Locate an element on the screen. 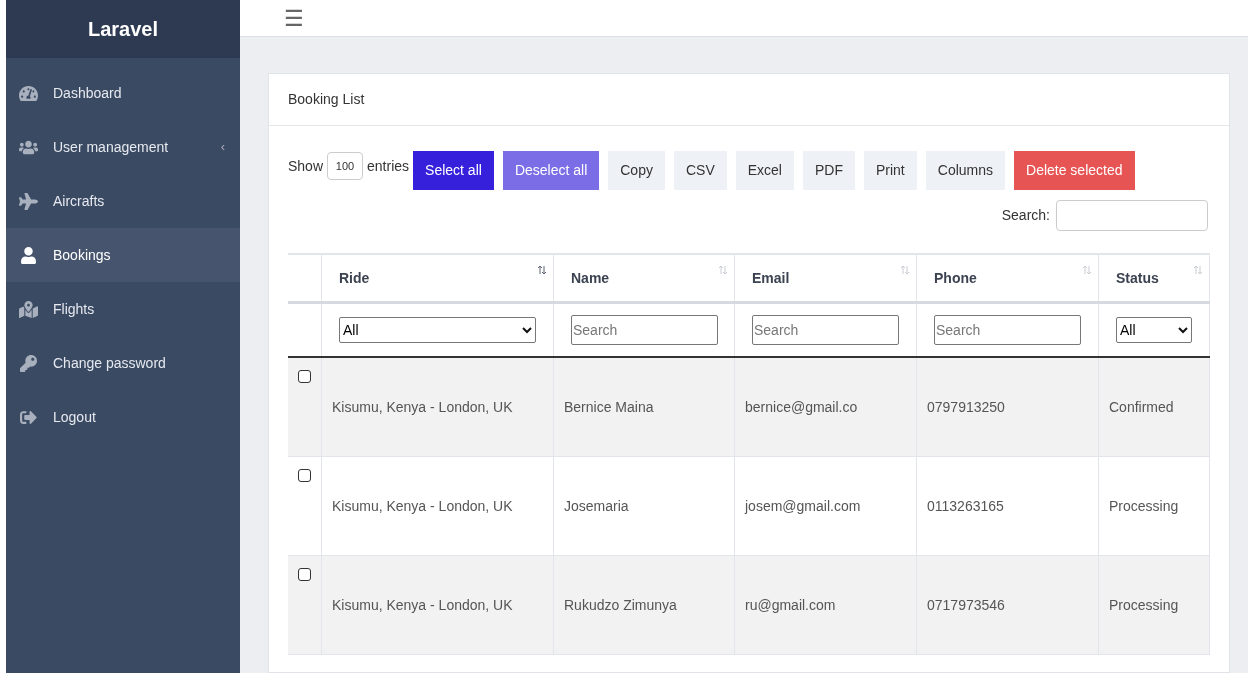 The image size is (1248, 673). column-header: Phone is located at coordinates (955, 278).